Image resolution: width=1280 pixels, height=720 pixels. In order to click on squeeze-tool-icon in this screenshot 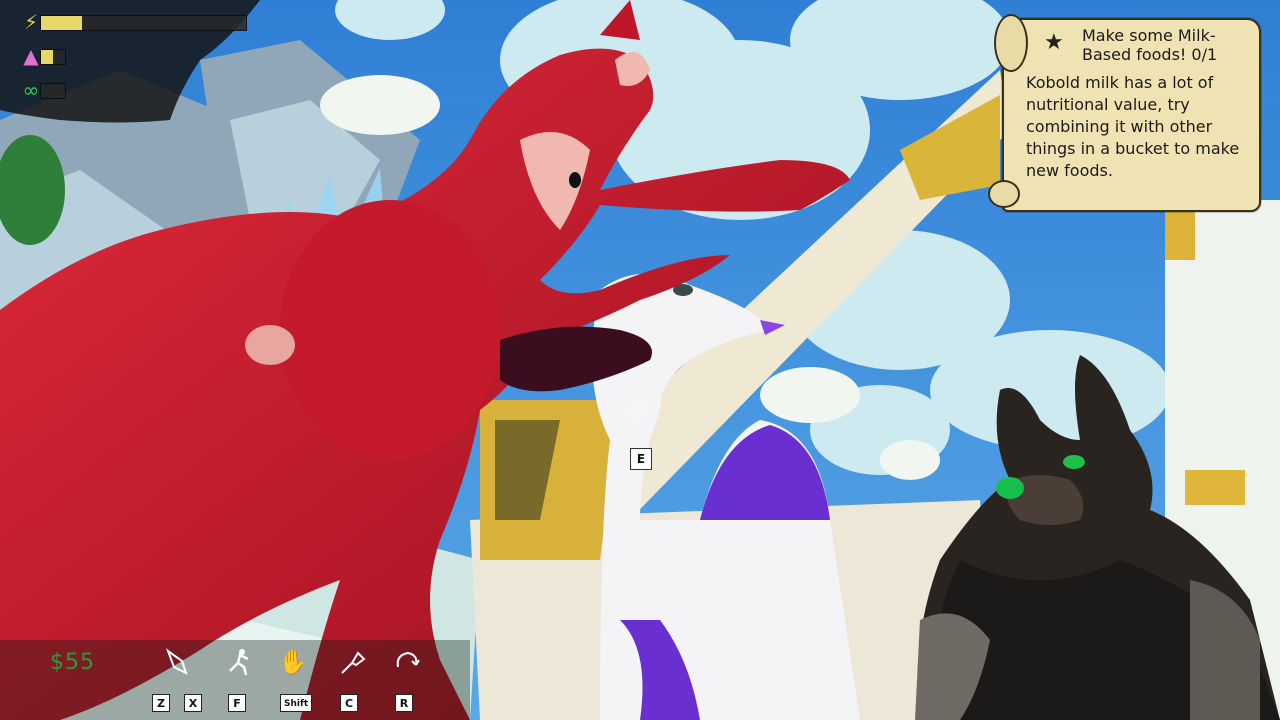, I will do `click(353, 662)`.